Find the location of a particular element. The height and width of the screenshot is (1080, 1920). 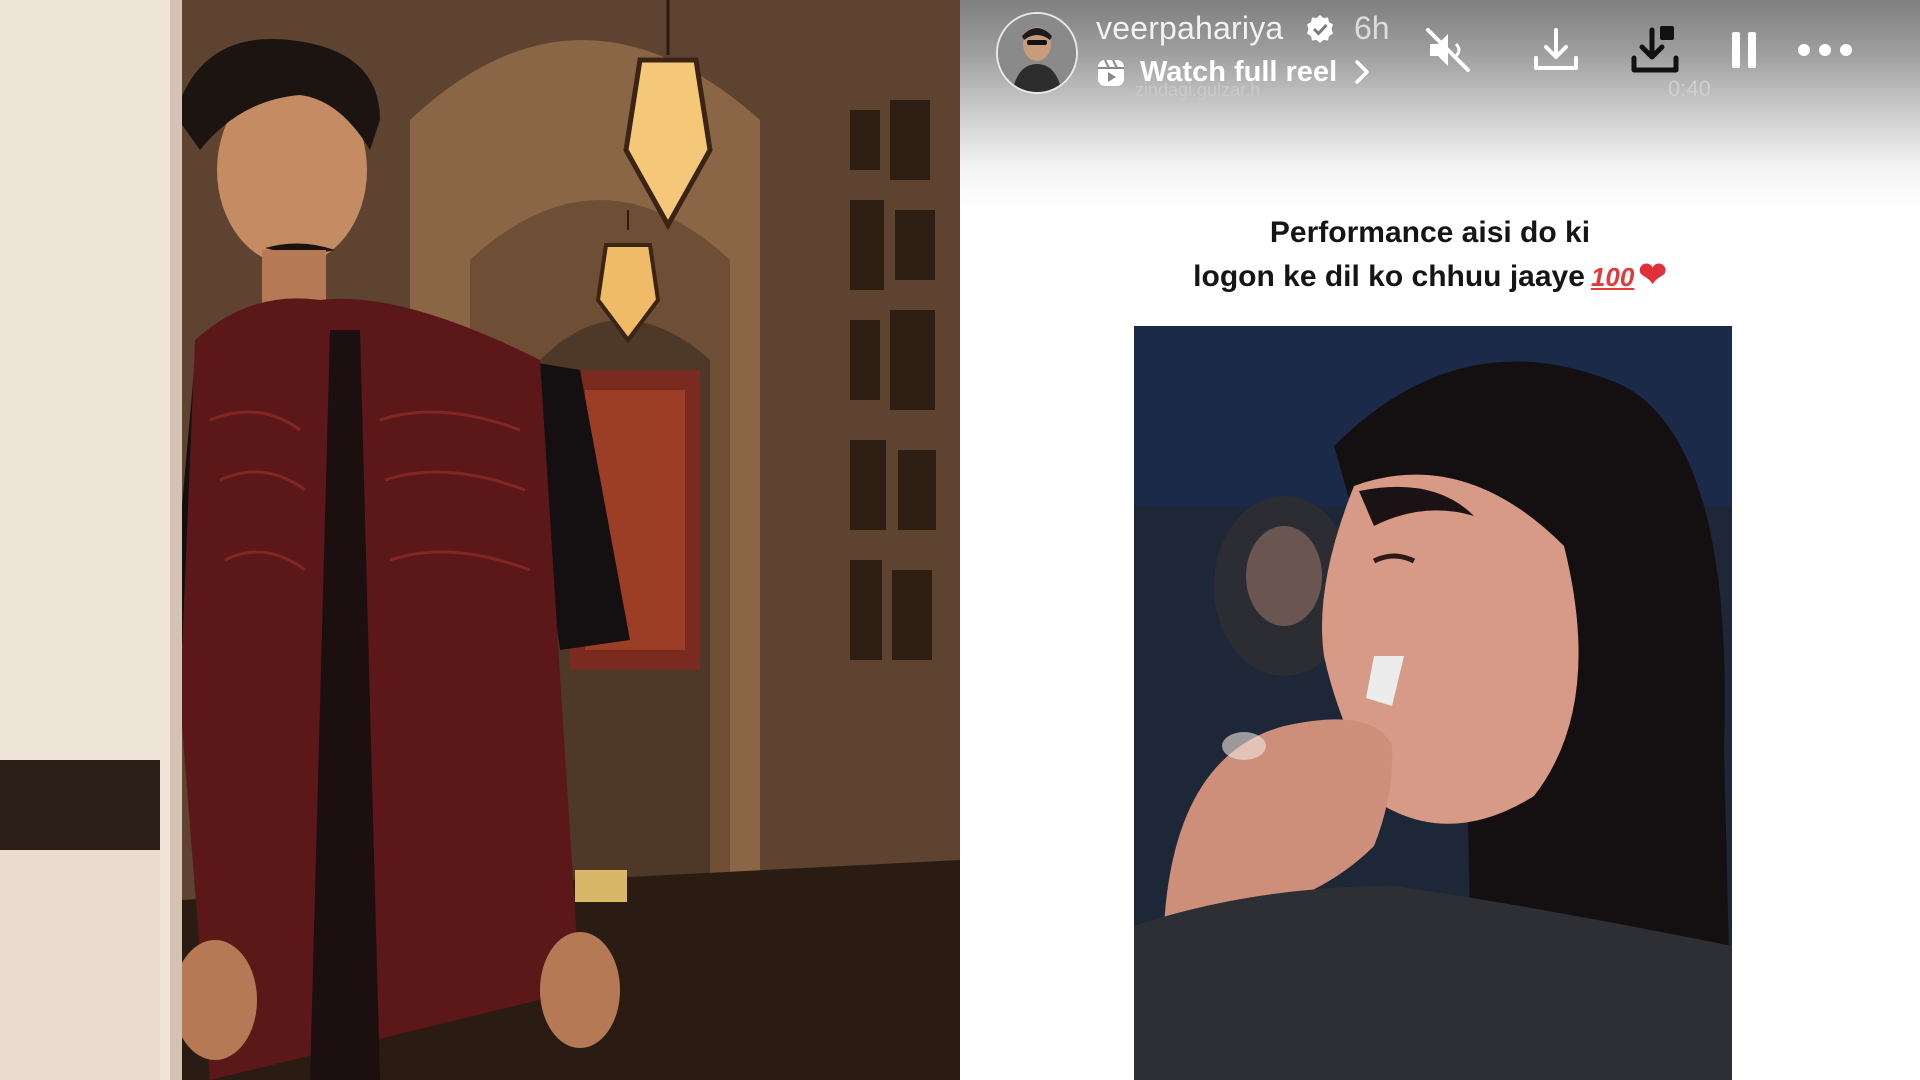

reel-icon is located at coordinates (1111, 72).